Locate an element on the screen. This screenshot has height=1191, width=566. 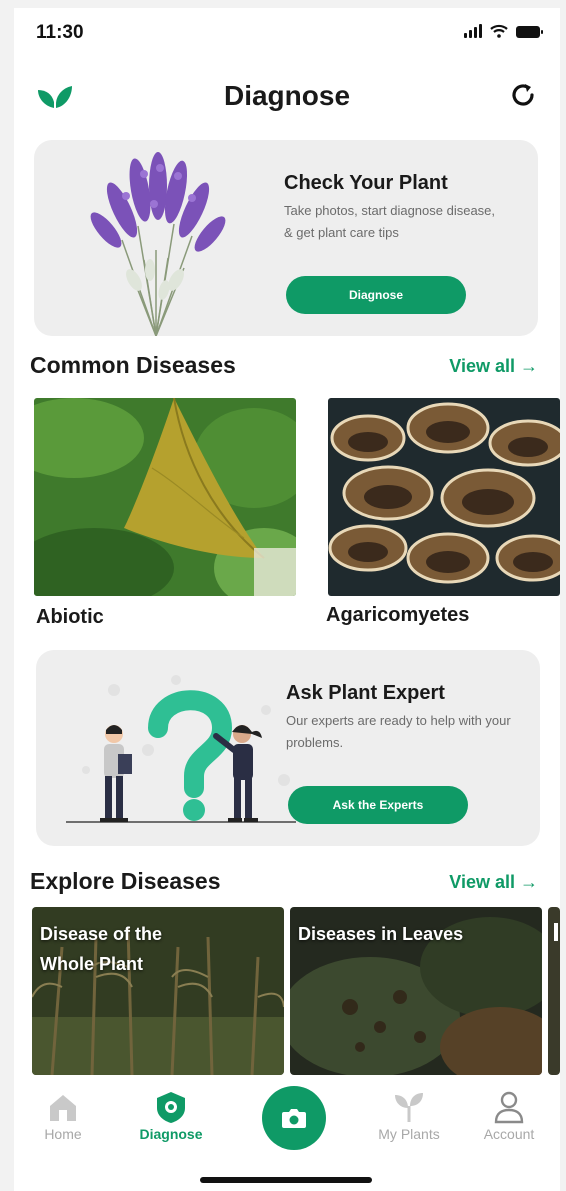
home-icon is located at coordinates (63, 1108).